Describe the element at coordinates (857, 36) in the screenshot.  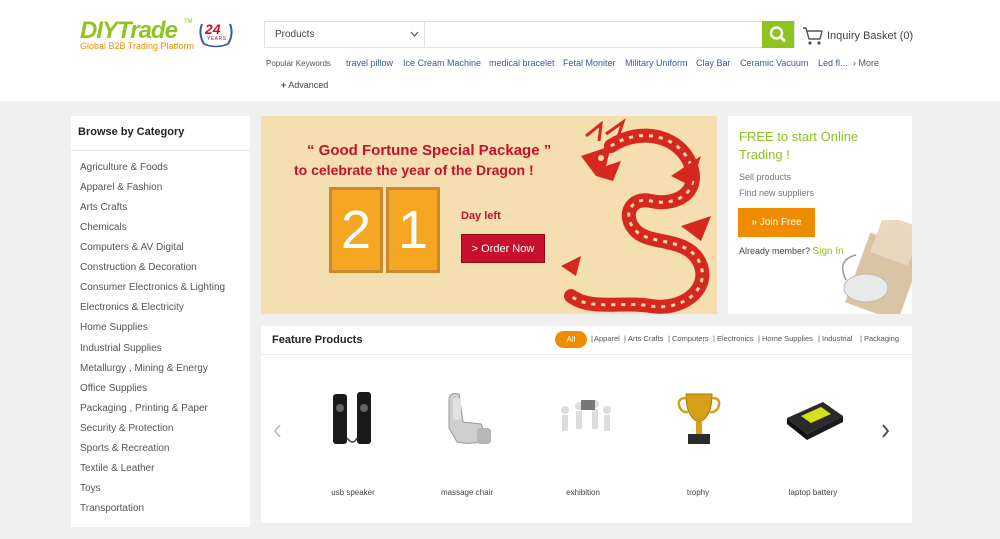
I see `inquiry-basket: Inquiry Basket (0)` at that location.